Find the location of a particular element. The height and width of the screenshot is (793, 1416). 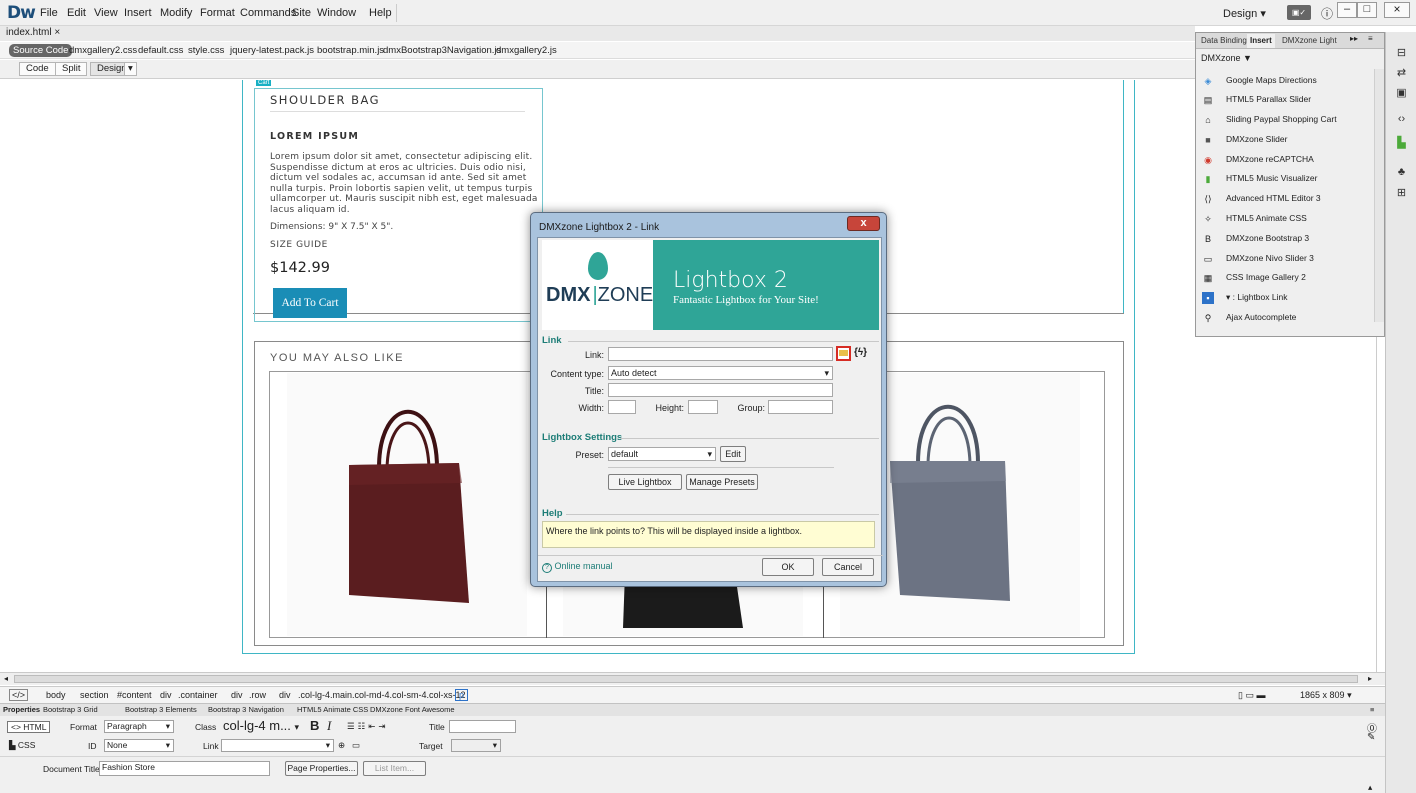

html-mode-button: <> HTML is located at coordinates (29, 727).